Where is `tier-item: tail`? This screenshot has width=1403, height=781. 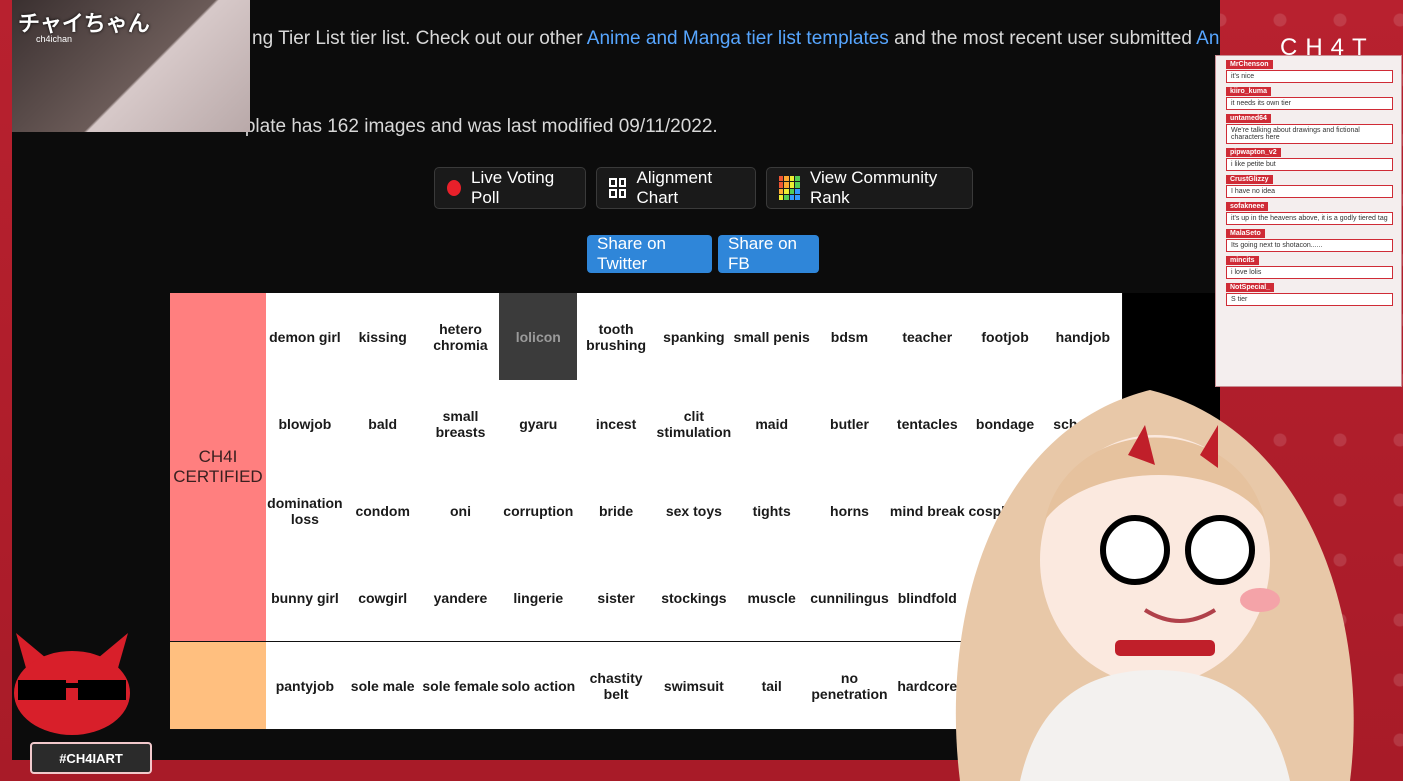
tier-item: tail is located at coordinates (772, 685).